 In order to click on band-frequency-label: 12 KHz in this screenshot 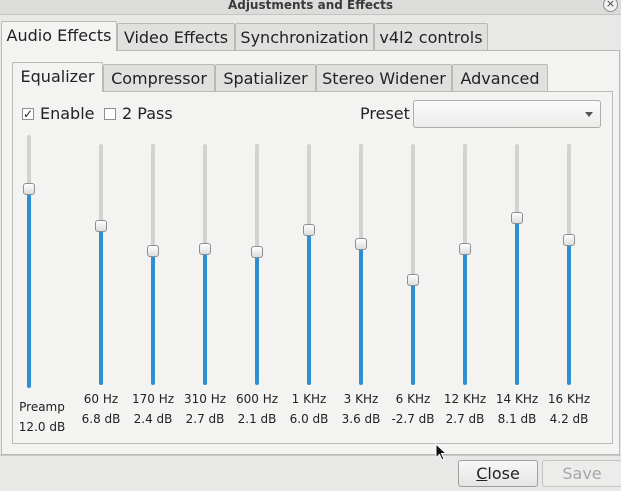, I will do `click(465, 399)`.